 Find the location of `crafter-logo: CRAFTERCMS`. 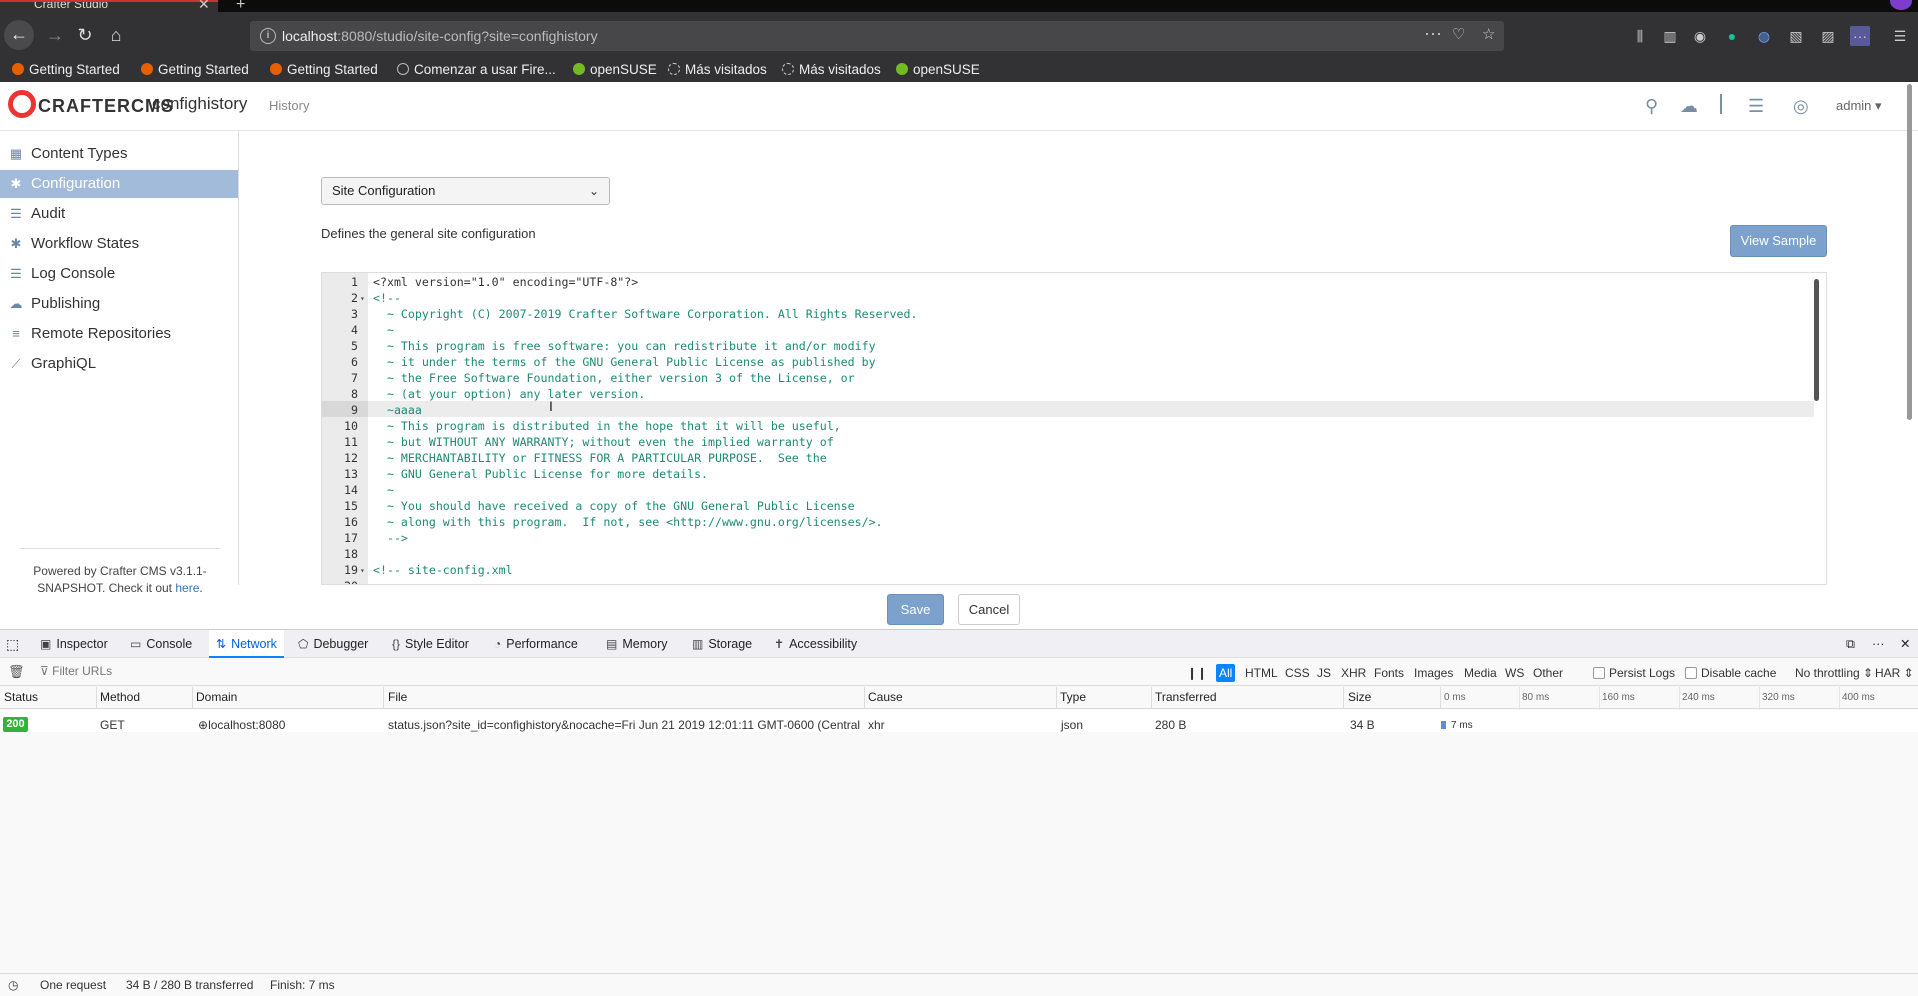

crafter-logo: CRAFTERCMS is located at coordinates (91, 105).